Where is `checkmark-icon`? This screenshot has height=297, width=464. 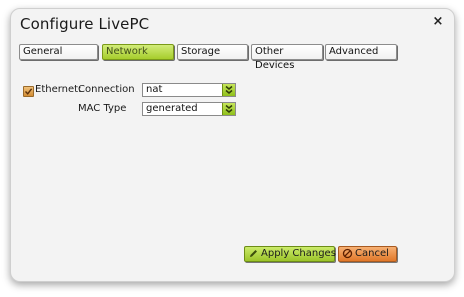
checkmark-icon is located at coordinates (28, 91).